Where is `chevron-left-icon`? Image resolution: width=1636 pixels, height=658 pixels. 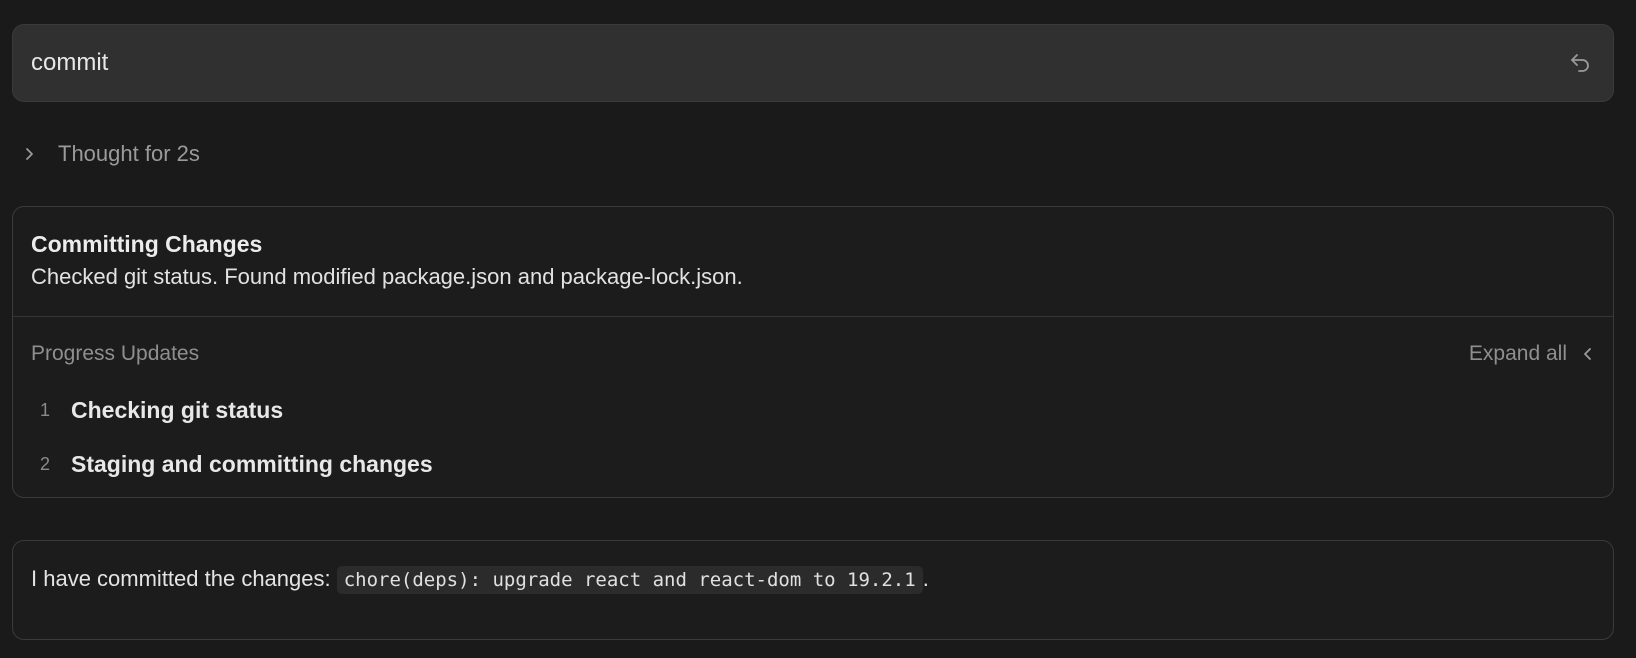
chevron-left-icon is located at coordinates (1587, 354).